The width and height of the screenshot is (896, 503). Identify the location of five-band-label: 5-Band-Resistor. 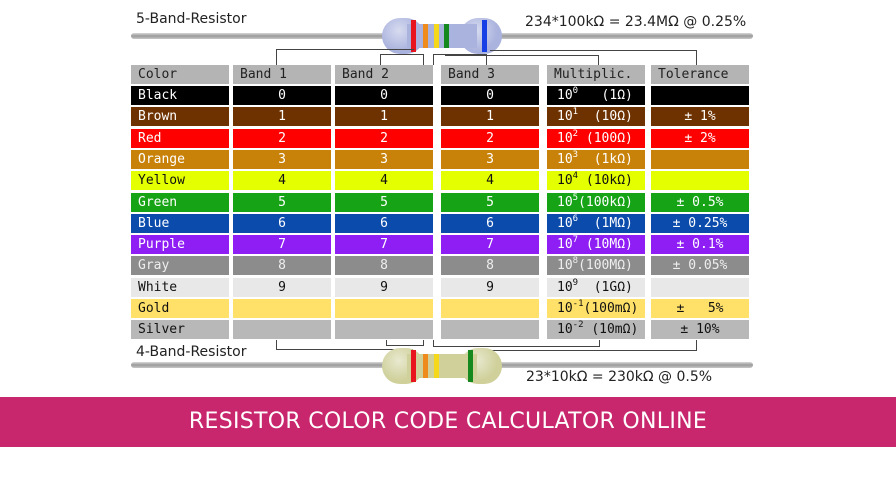
(191, 19).